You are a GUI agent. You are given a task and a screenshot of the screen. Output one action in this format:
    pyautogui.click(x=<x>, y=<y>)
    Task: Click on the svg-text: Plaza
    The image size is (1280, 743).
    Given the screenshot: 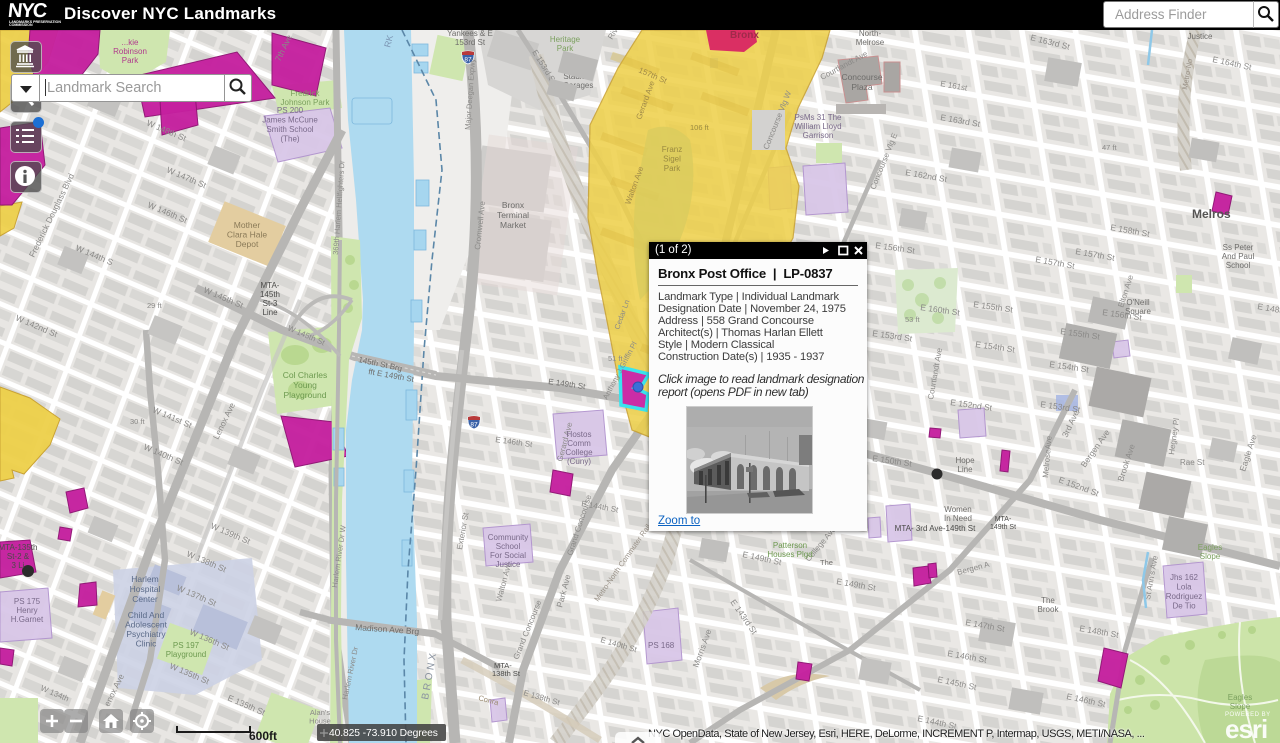 What is the action you would take?
    pyautogui.click(x=862, y=87)
    